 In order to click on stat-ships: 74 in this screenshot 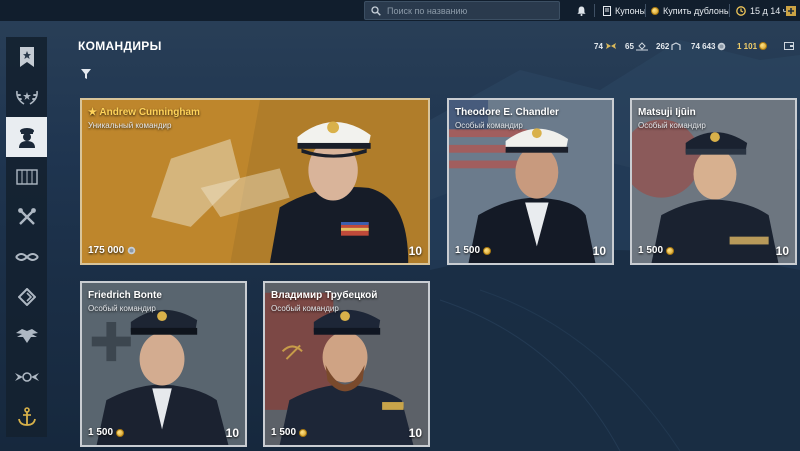, I will do `click(605, 46)`.